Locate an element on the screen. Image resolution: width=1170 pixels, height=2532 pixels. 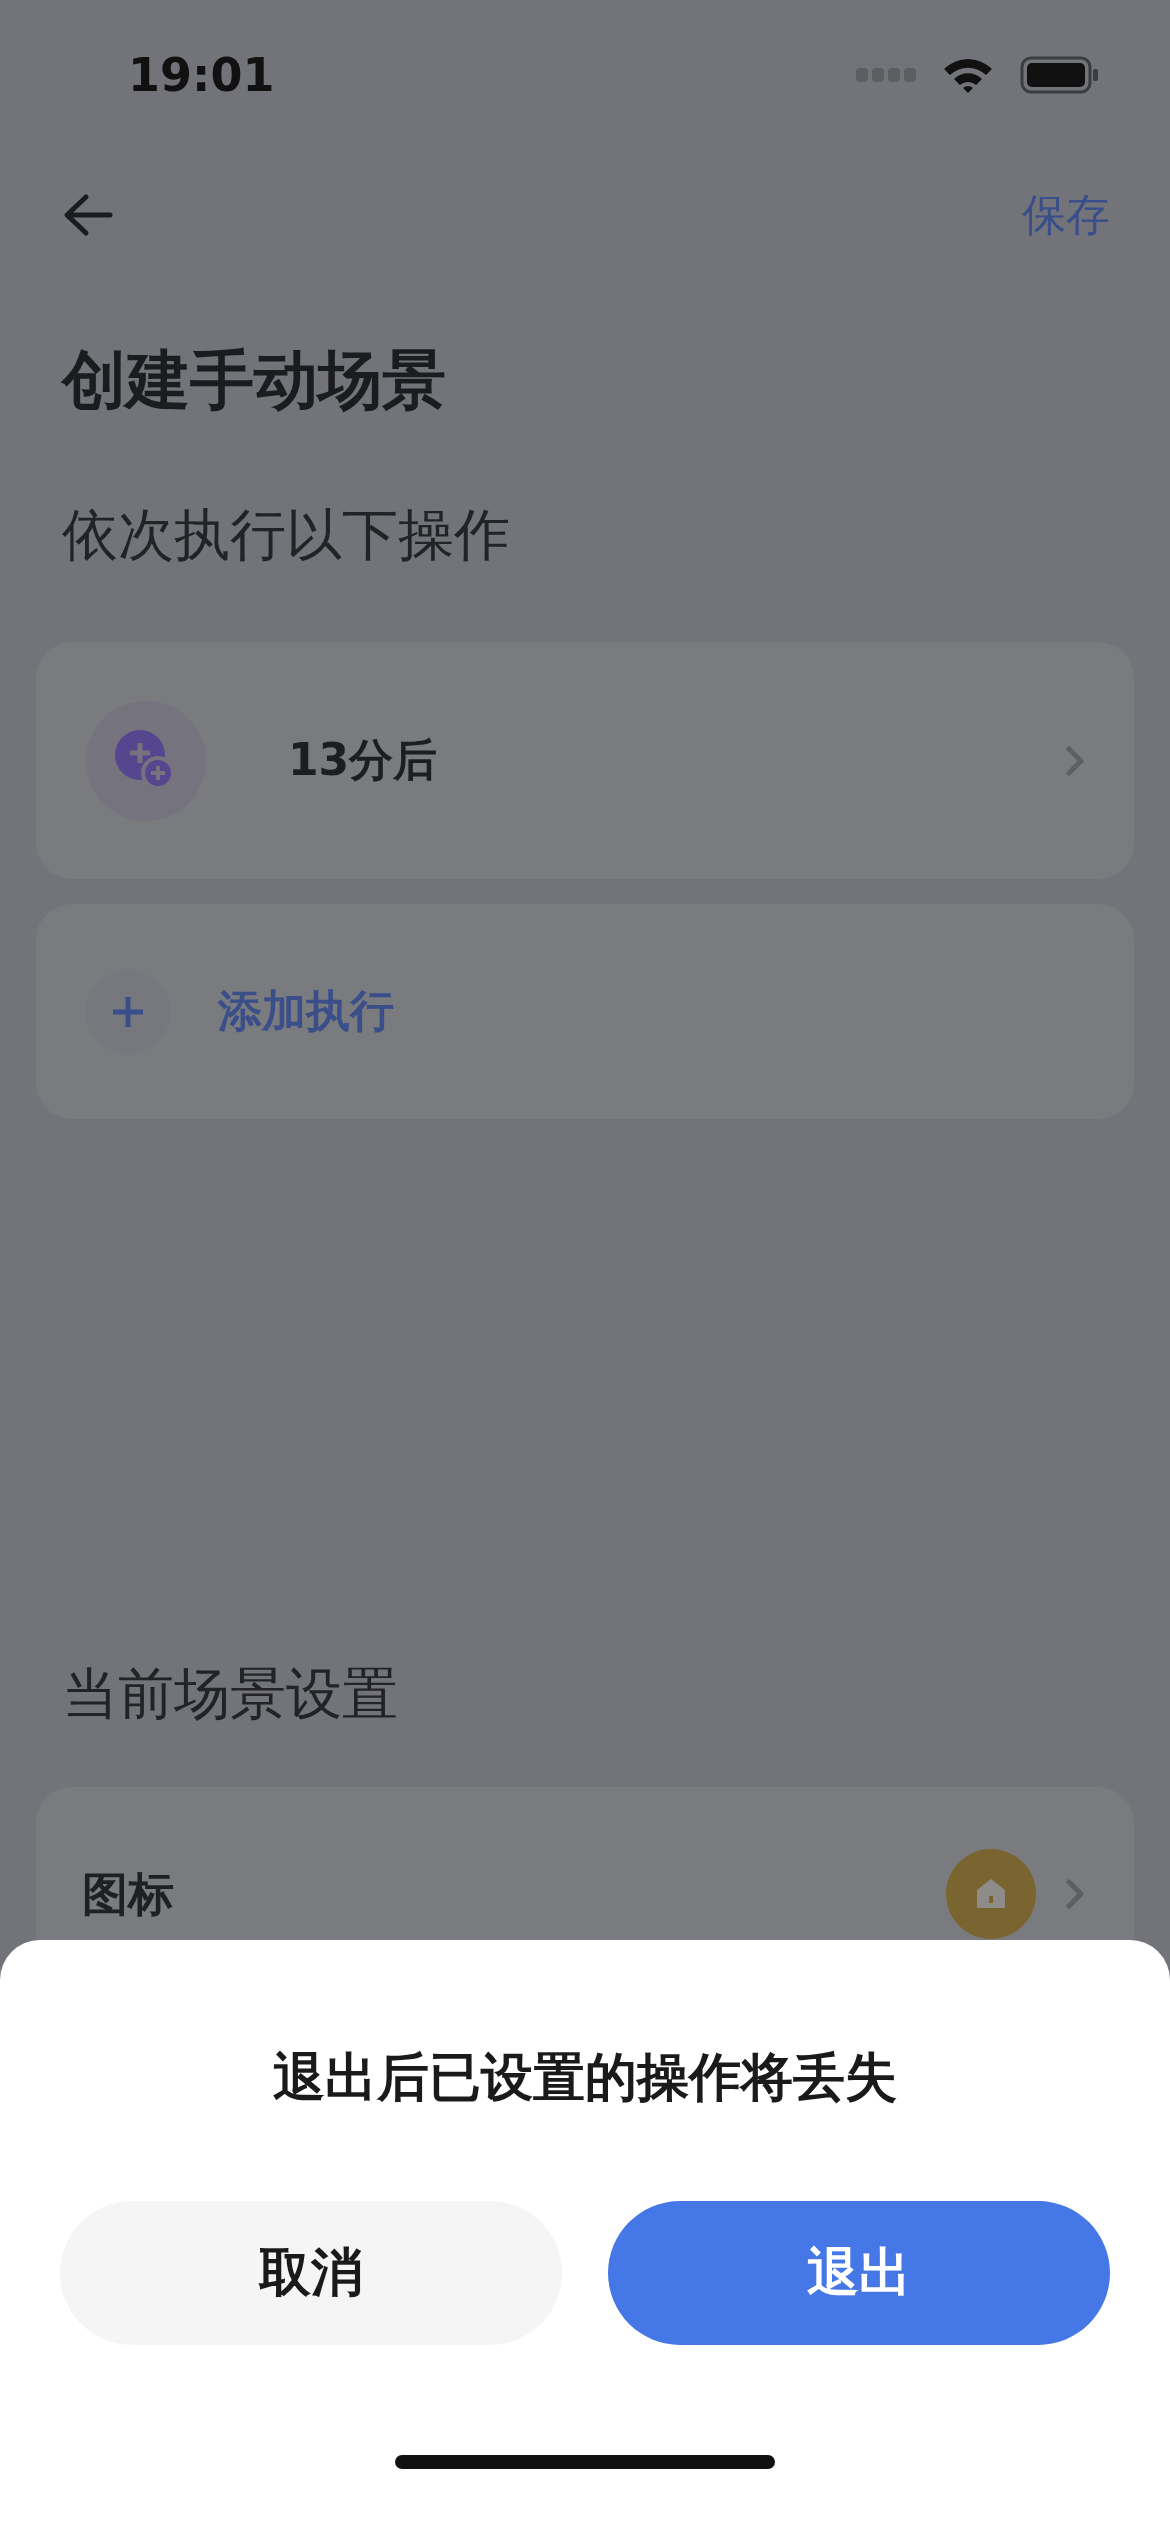
page-title: 创建手动场景 is located at coordinates (254, 380).